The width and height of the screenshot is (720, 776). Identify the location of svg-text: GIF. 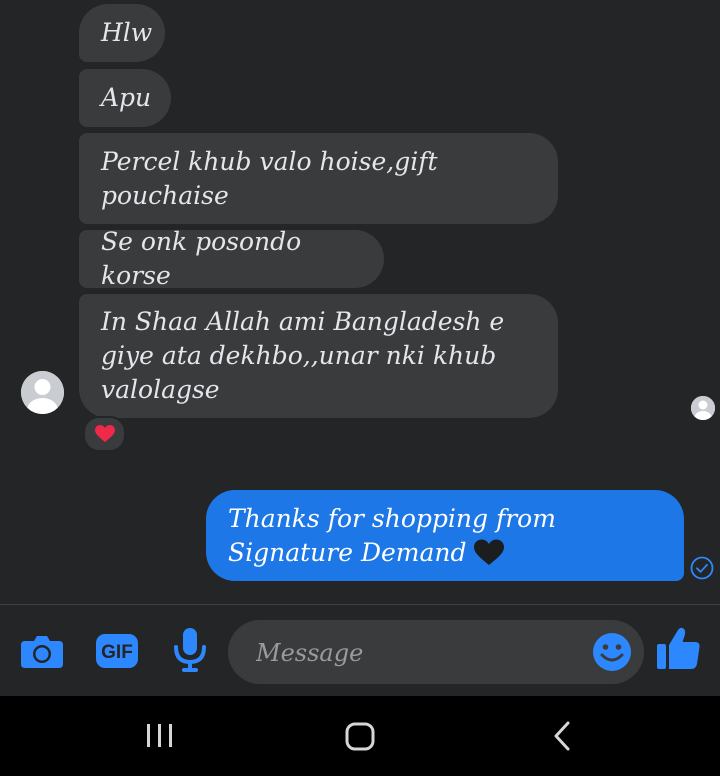
(117, 652).